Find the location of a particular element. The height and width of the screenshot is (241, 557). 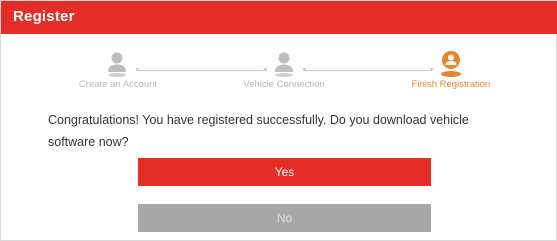

step-label-vehicle-connection: Vehicle Connection is located at coordinates (284, 84).